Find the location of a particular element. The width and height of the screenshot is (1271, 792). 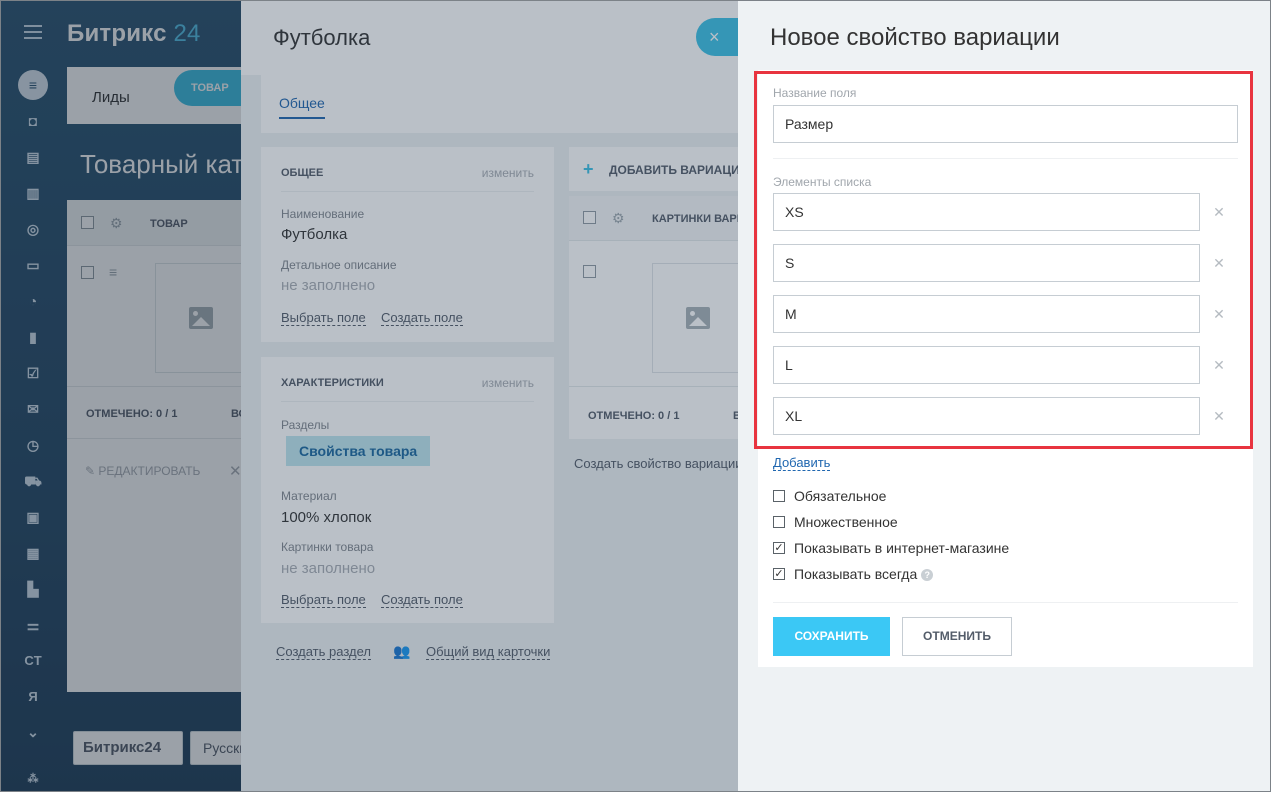

multiple-checkbox is located at coordinates (779, 522).